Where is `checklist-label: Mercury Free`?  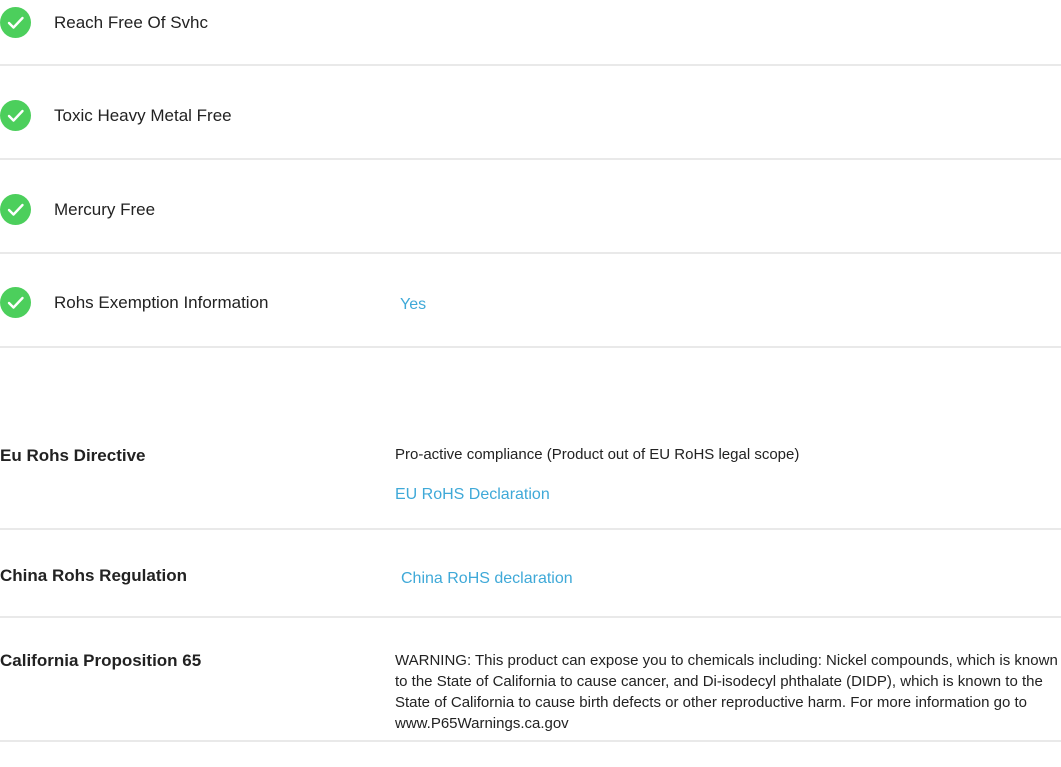 checklist-label: Mercury Free is located at coordinates (105, 209).